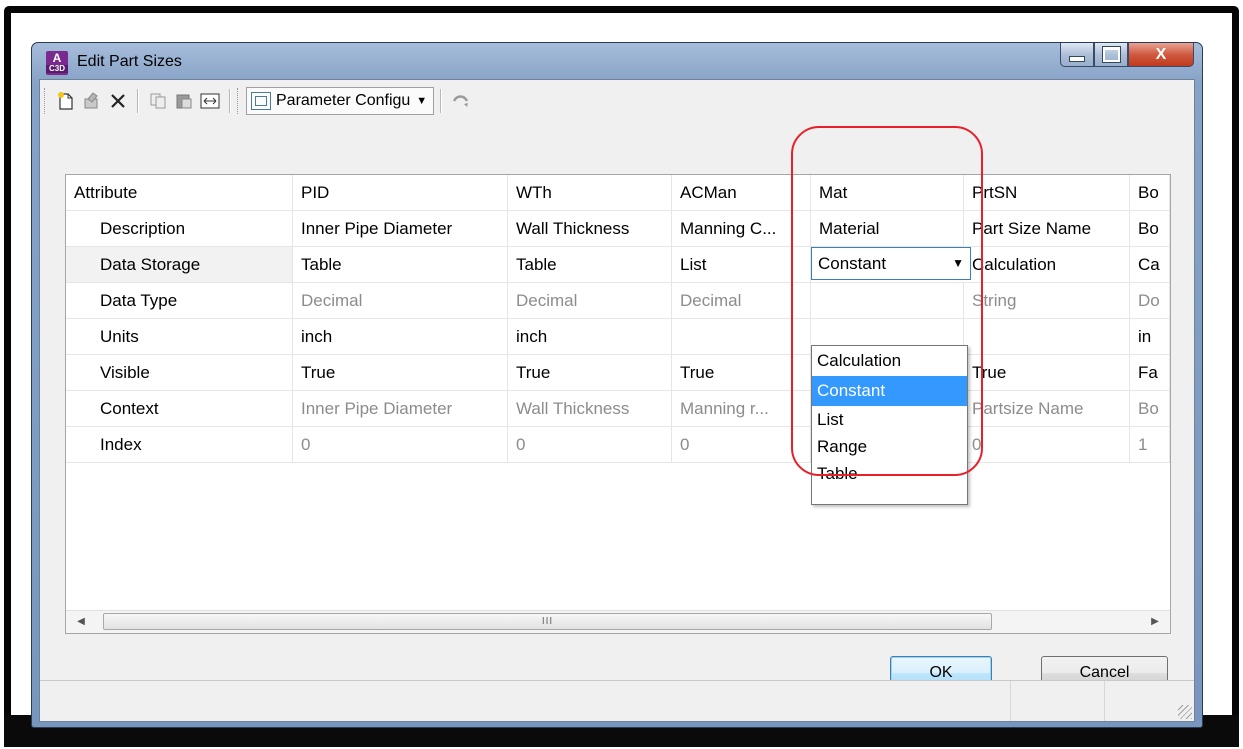 This screenshot has width=1243, height=749. Describe the element at coordinates (1150, 300) in the screenshot. I see `table-cell: Do` at that location.